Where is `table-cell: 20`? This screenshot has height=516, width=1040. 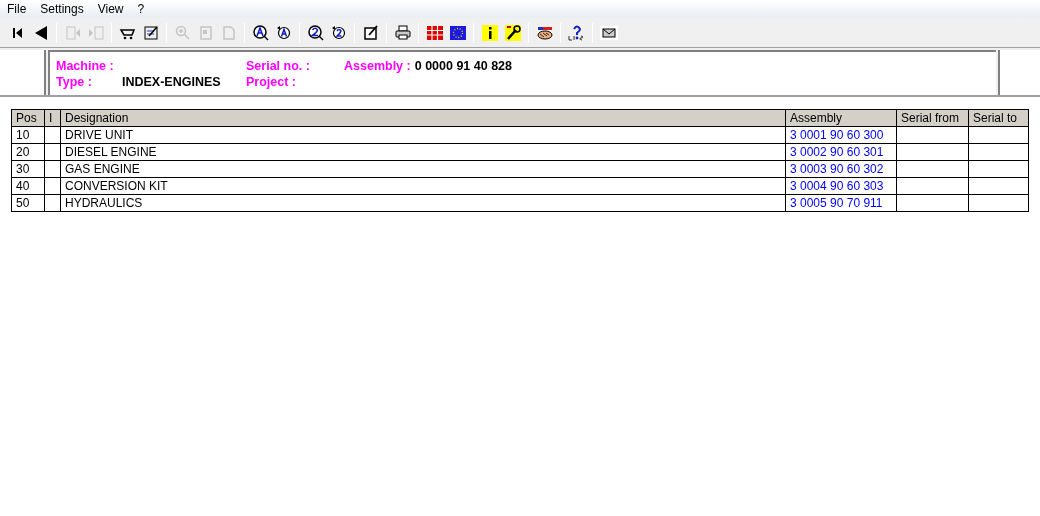
table-cell: 20 is located at coordinates (28, 152).